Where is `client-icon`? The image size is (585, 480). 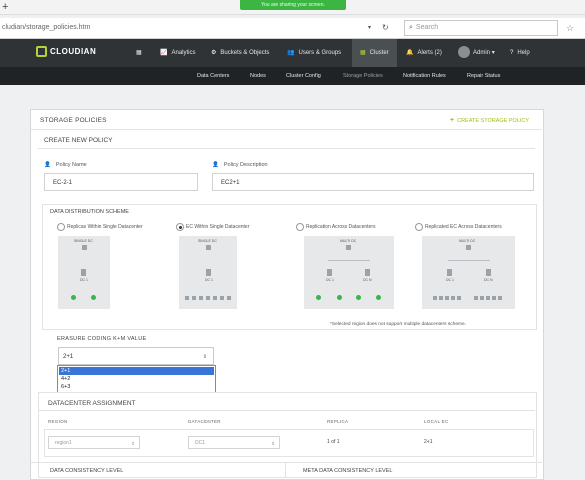
client-icon is located at coordinates (348, 247).